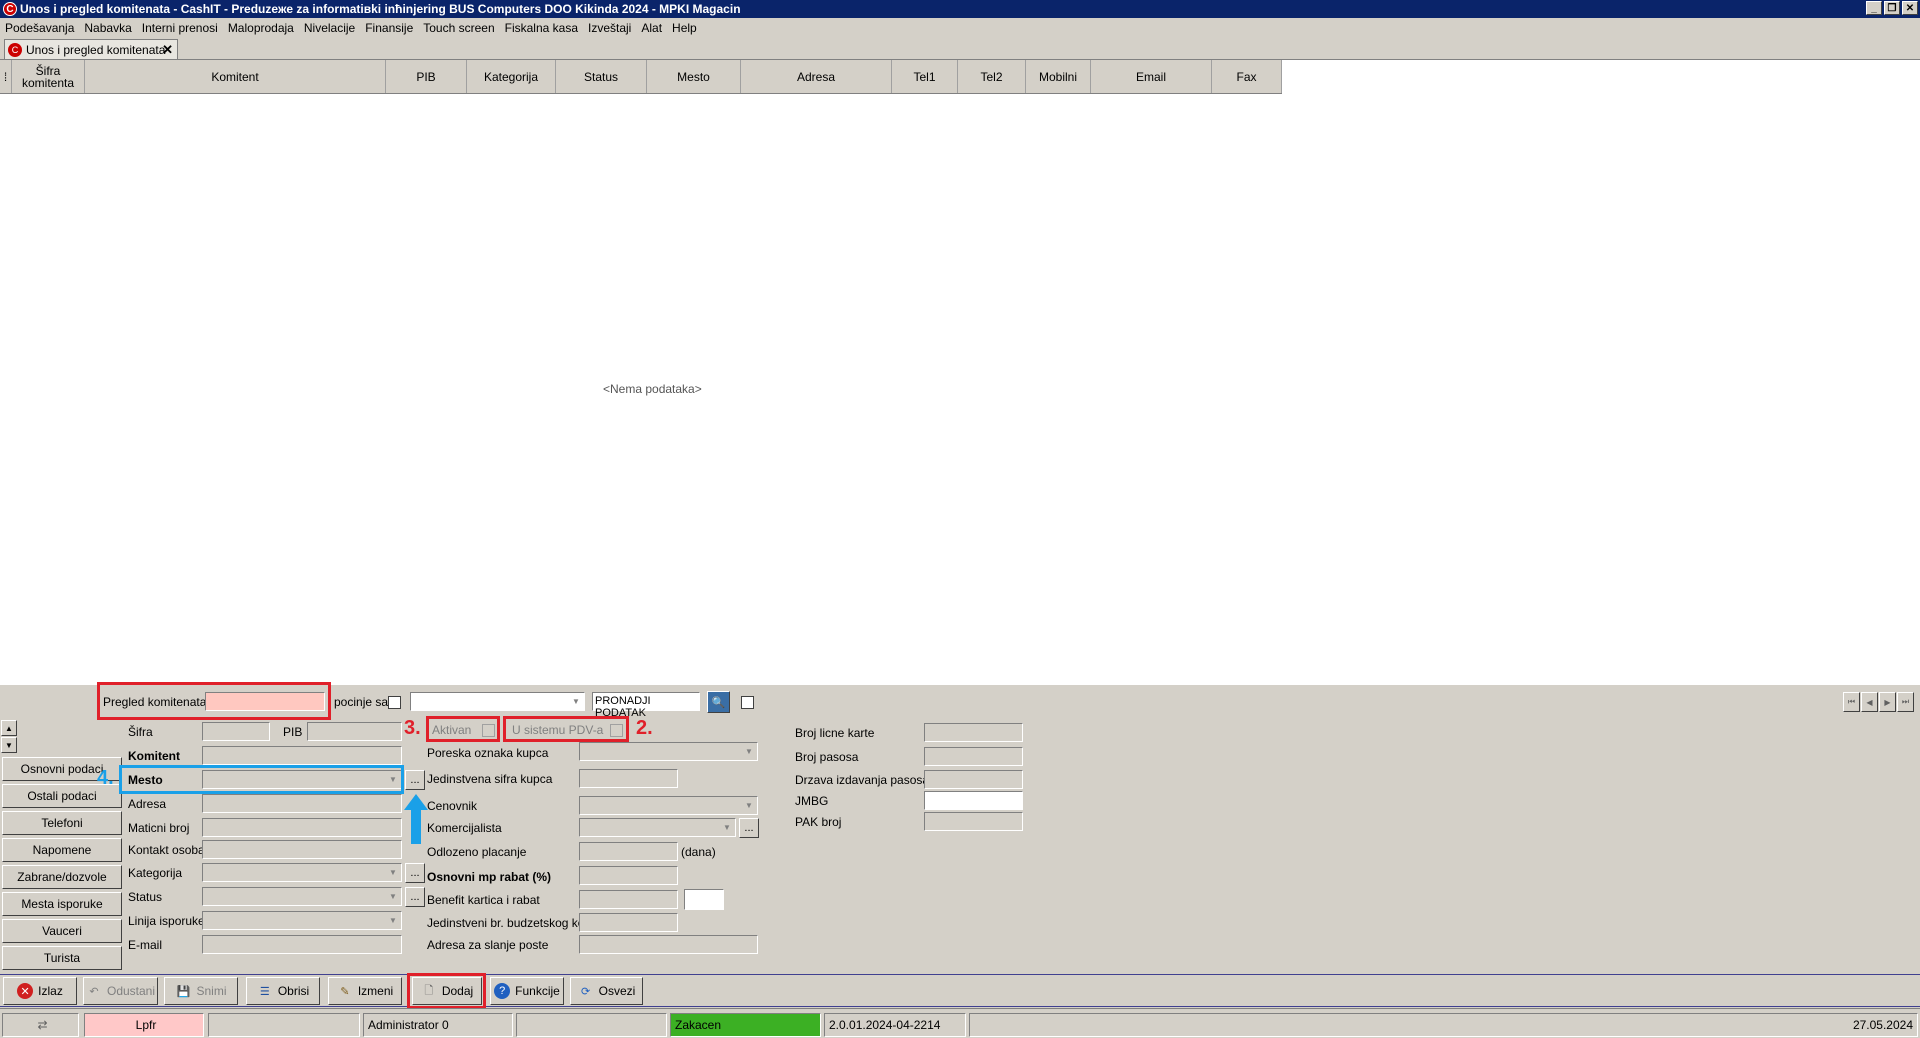 Image resolution: width=1920 pixels, height=1038 pixels. I want to click on osvezi-button: ⟳ Osvezi, so click(606, 991).